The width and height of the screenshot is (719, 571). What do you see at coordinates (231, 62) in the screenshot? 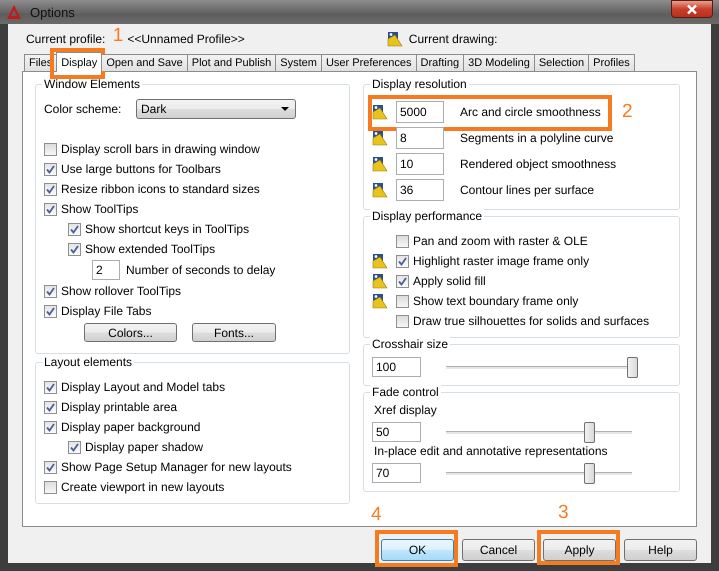
I see `tab: Plot and Publish` at bounding box center [231, 62].